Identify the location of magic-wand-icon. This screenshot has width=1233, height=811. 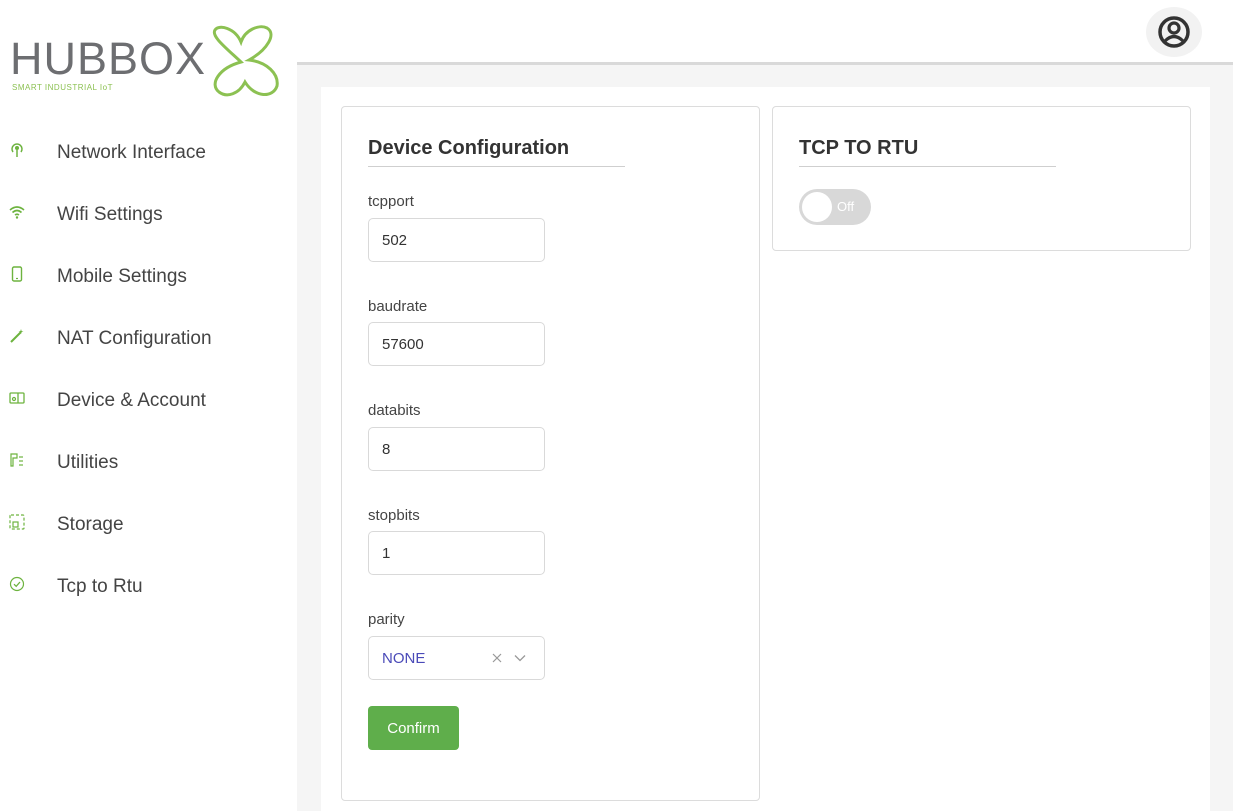
(17, 336).